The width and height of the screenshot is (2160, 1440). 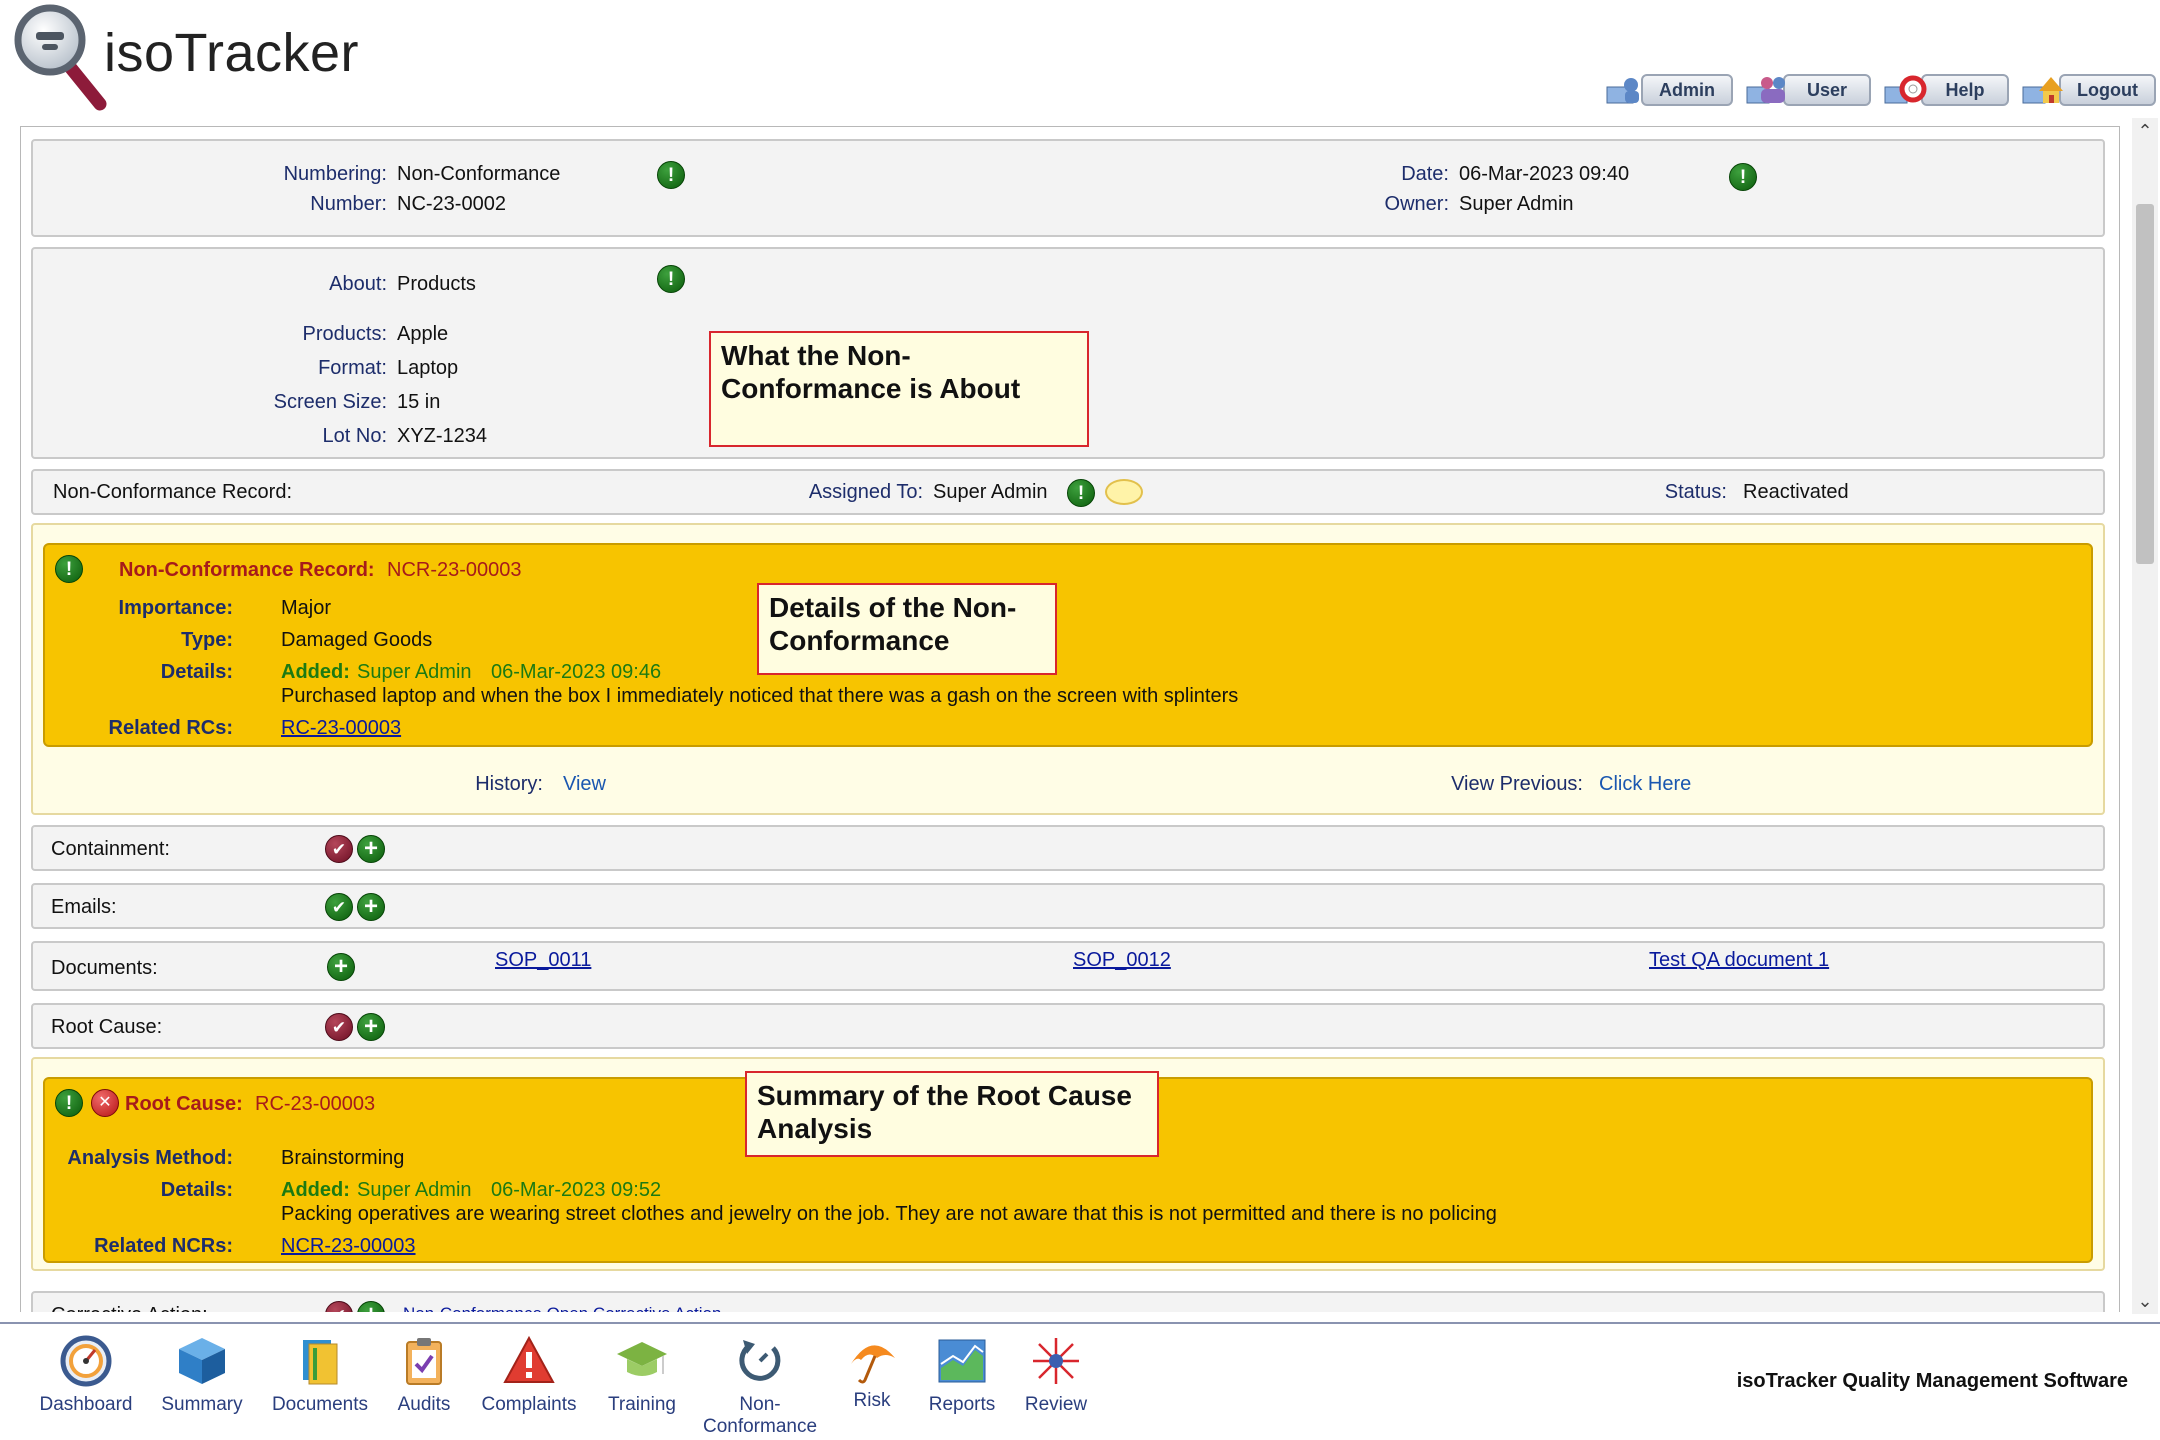 I want to click on rc-callout: Summary of the Root Cause Analysis, so click(x=952, y=1114).